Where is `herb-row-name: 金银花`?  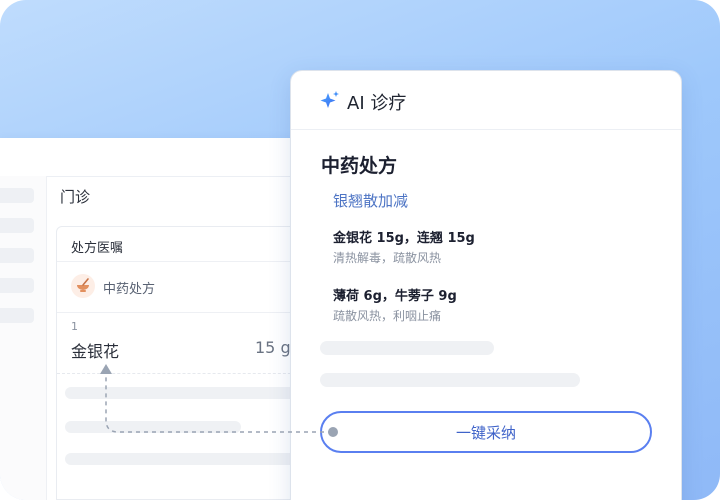 herb-row-name: 金银花 is located at coordinates (95, 351).